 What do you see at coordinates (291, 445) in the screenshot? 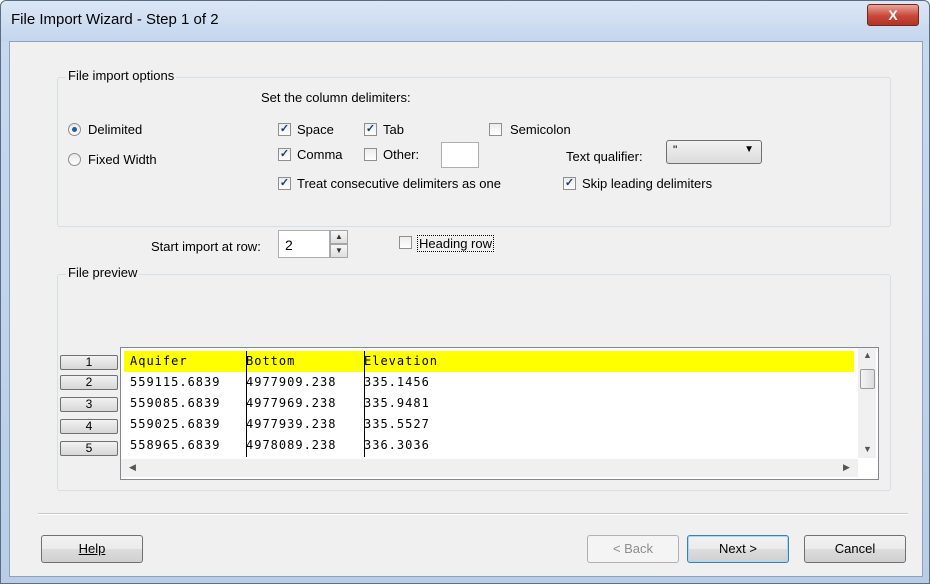
I see `preview-cell: 4978089.238` at bounding box center [291, 445].